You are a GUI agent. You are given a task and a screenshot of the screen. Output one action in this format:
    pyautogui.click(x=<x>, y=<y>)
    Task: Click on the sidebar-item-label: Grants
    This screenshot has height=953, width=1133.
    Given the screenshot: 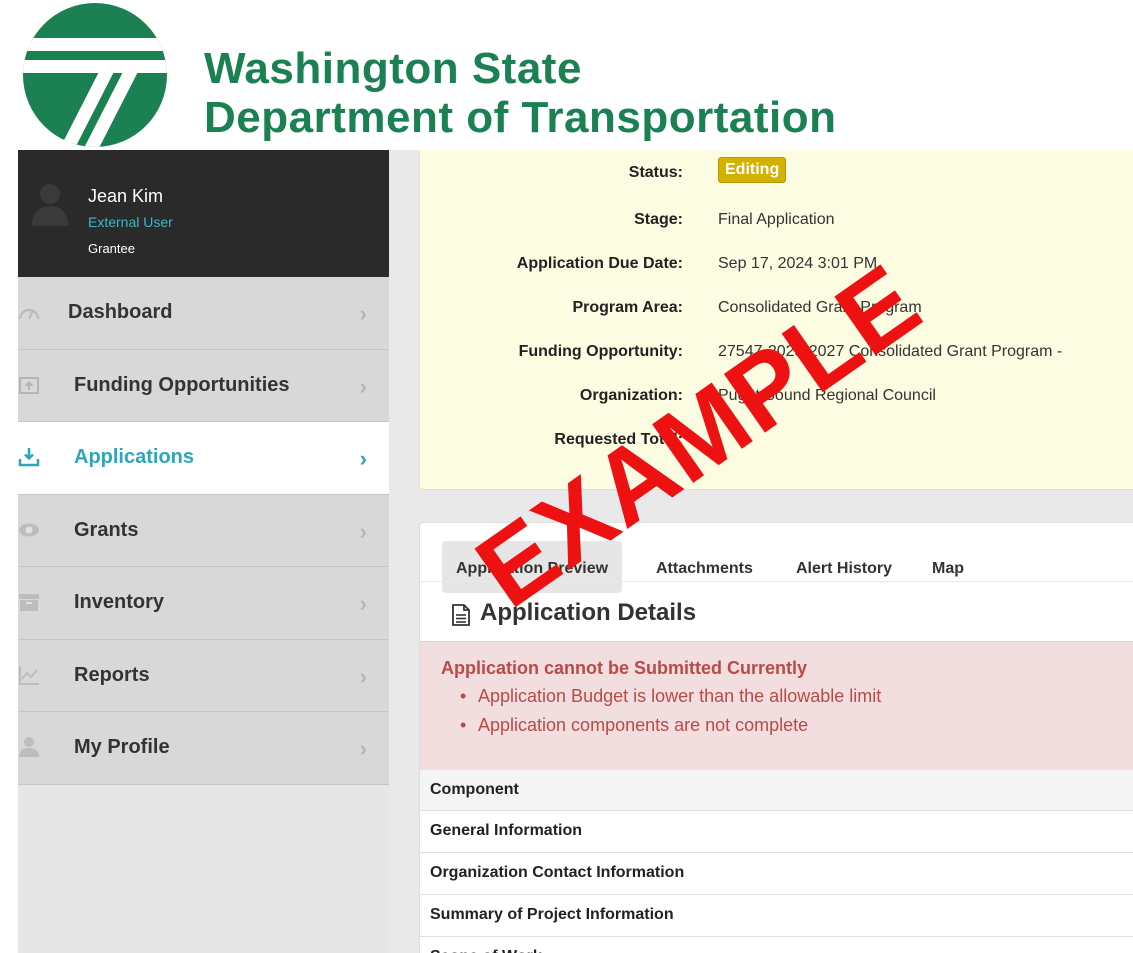 What is the action you would take?
    pyautogui.click(x=106, y=529)
    